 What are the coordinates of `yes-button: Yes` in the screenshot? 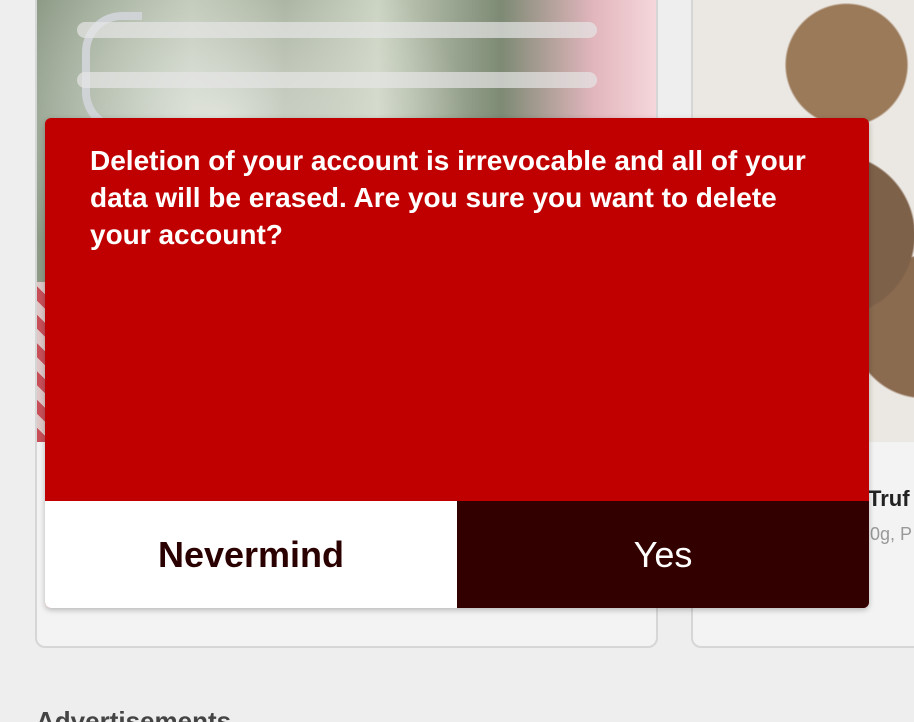 It's located at (663, 554).